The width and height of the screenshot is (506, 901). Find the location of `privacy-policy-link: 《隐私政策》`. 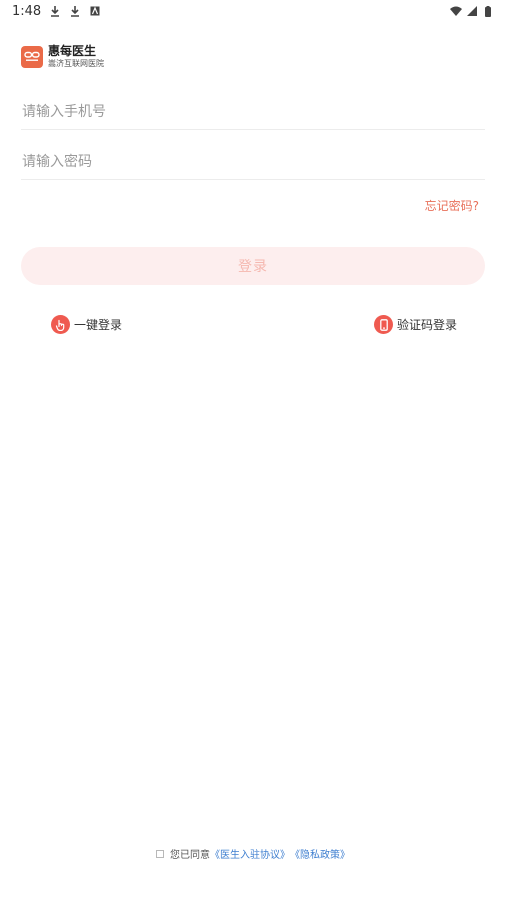

privacy-policy-link: 《隐私政策》 is located at coordinates (320, 853).